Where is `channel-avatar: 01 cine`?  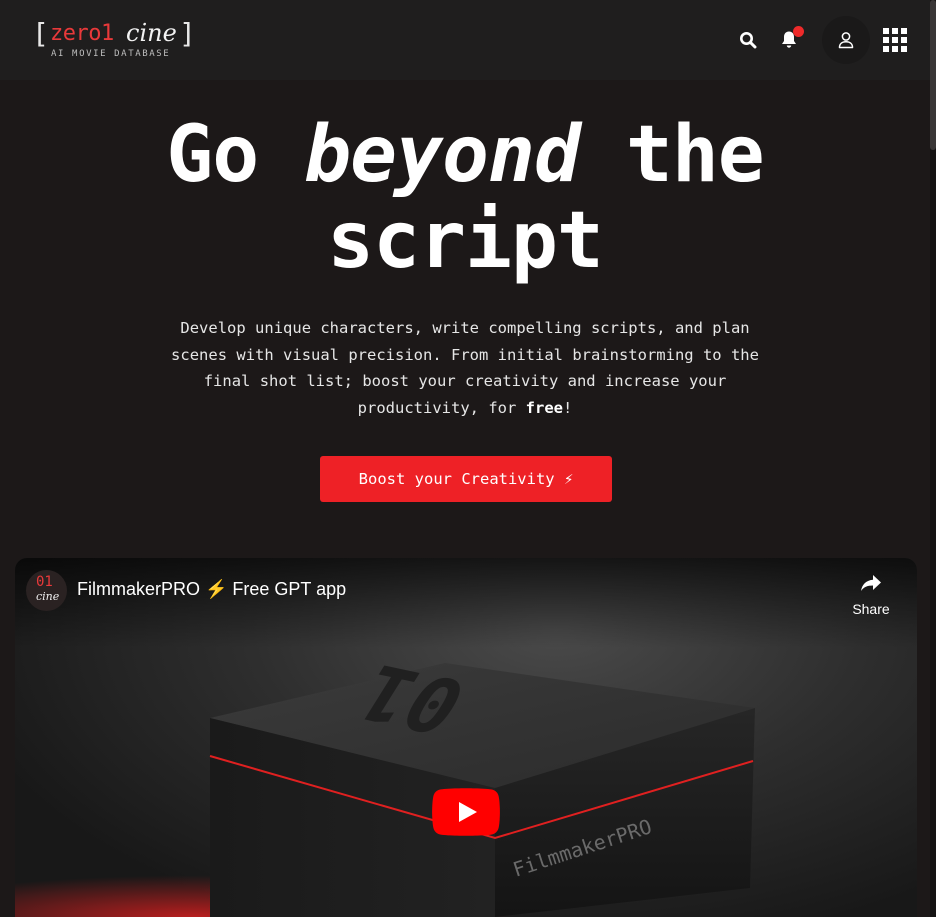
channel-avatar: 01 cine is located at coordinates (46, 590).